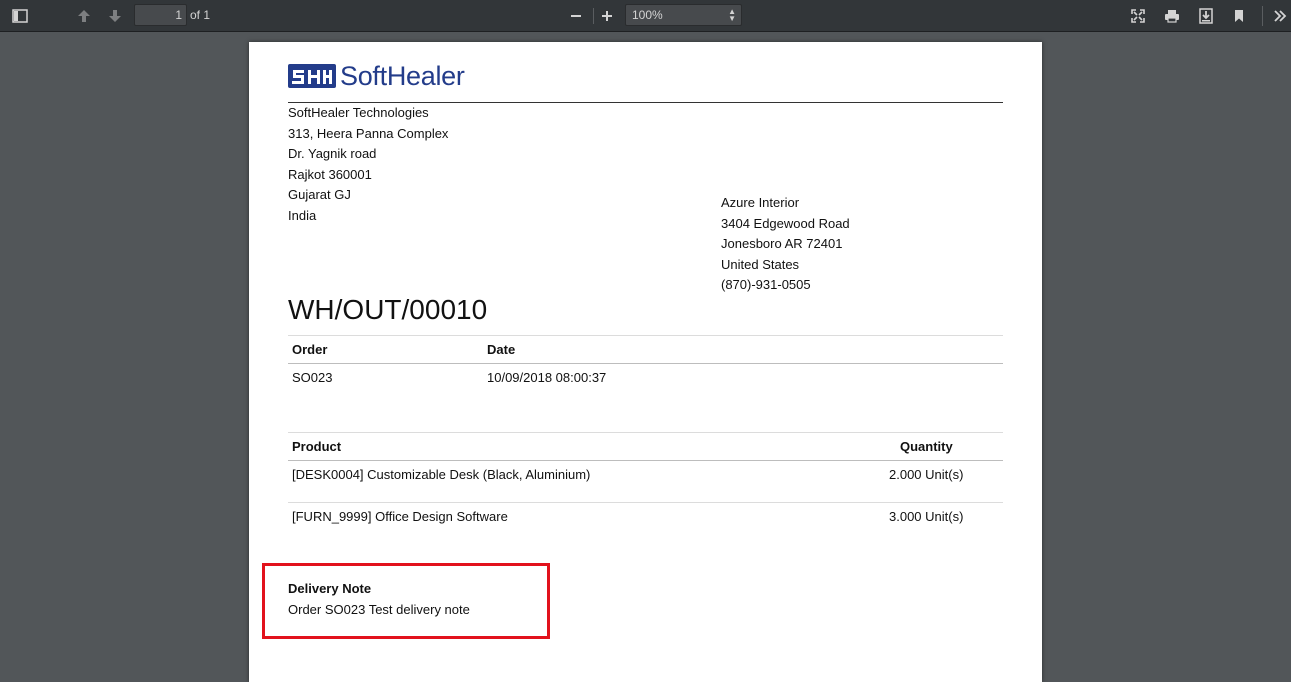 Image resolution: width=1291 pixels, height=682 pixels. Describe the element at coordinates (400, 516) in the screenshot. I see `product-name: [FURN_9999] Office Design Software` at that location.